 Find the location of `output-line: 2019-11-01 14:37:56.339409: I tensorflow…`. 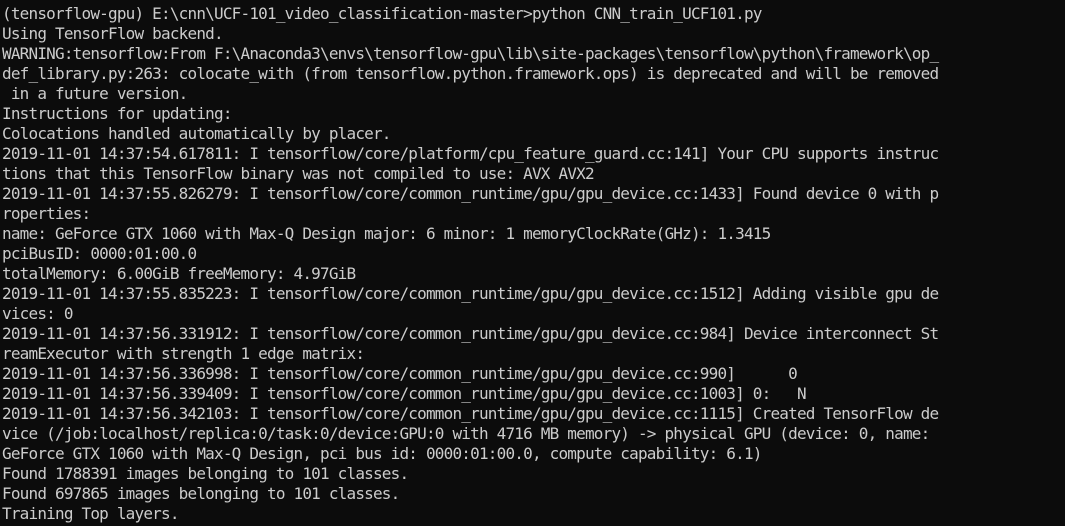

output-line: 2019-11-01 14:37:56.339409: I tensorflow… is located at coordinates (404, 393).